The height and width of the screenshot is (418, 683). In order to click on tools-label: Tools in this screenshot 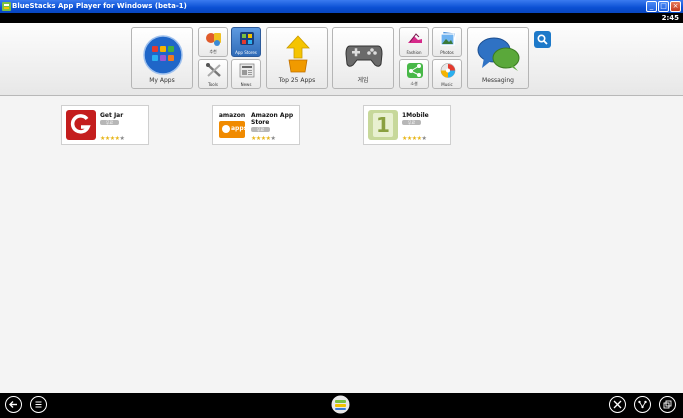, I will do `click(213, 84)`.